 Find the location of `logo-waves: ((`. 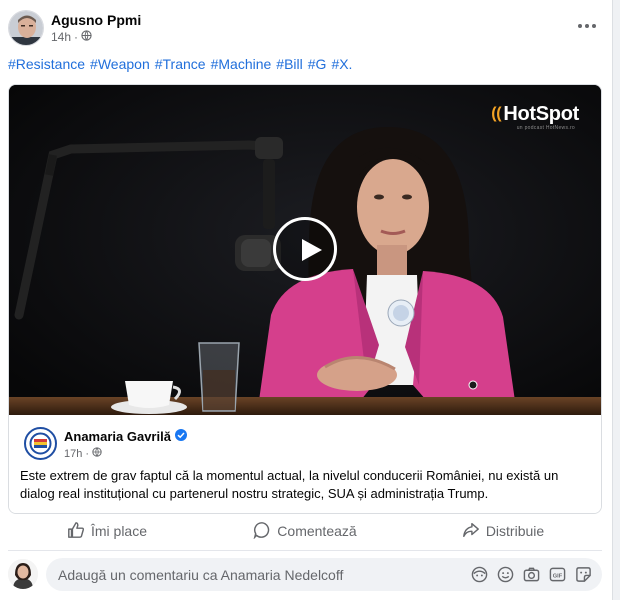

logo-waves: (( is located at coordinates (496, 113).